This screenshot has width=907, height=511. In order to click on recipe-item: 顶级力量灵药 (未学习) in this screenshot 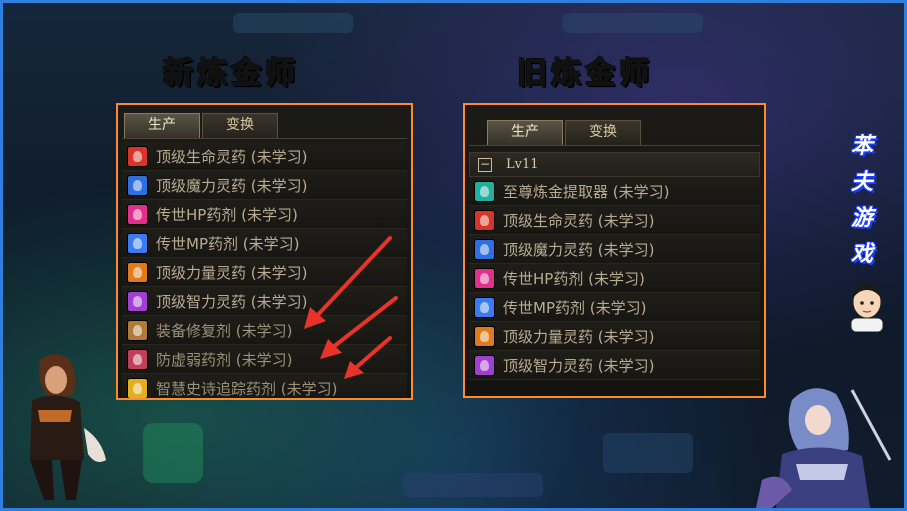, I will do `click(614, 336)`.